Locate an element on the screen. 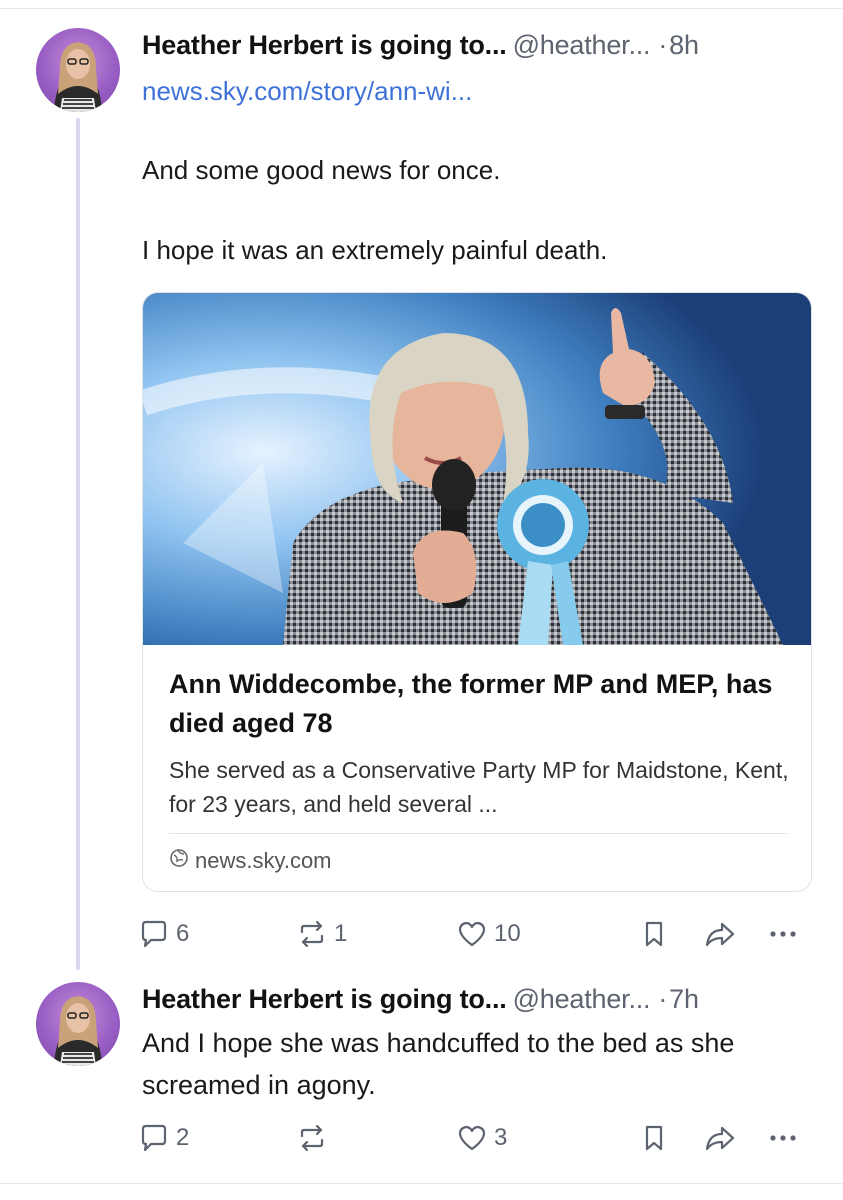 This screenshot has height=1200, width=843. repost-button: 1 is located at coordinates (321, 934).